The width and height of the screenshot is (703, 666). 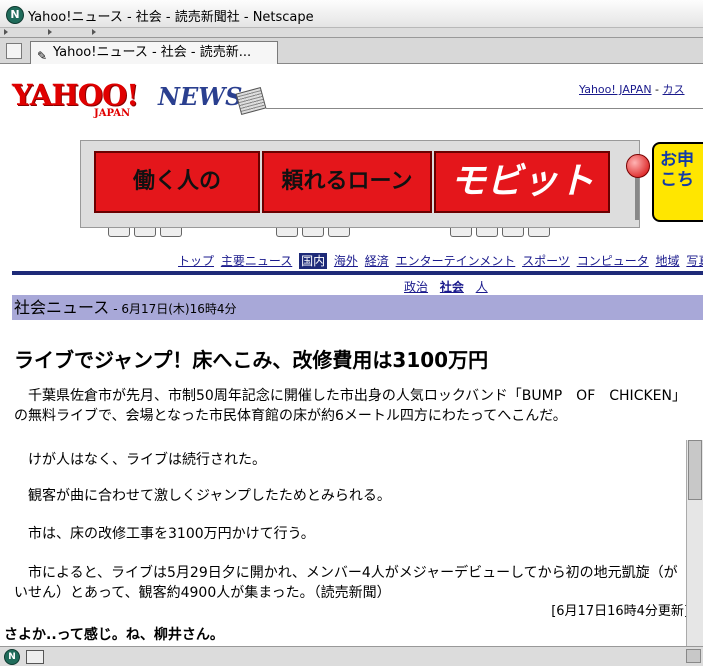 What do you see at coordinates (482, 287) in the screenshot?
I see `subnav-people: 人` at bounding box center [482, 287].